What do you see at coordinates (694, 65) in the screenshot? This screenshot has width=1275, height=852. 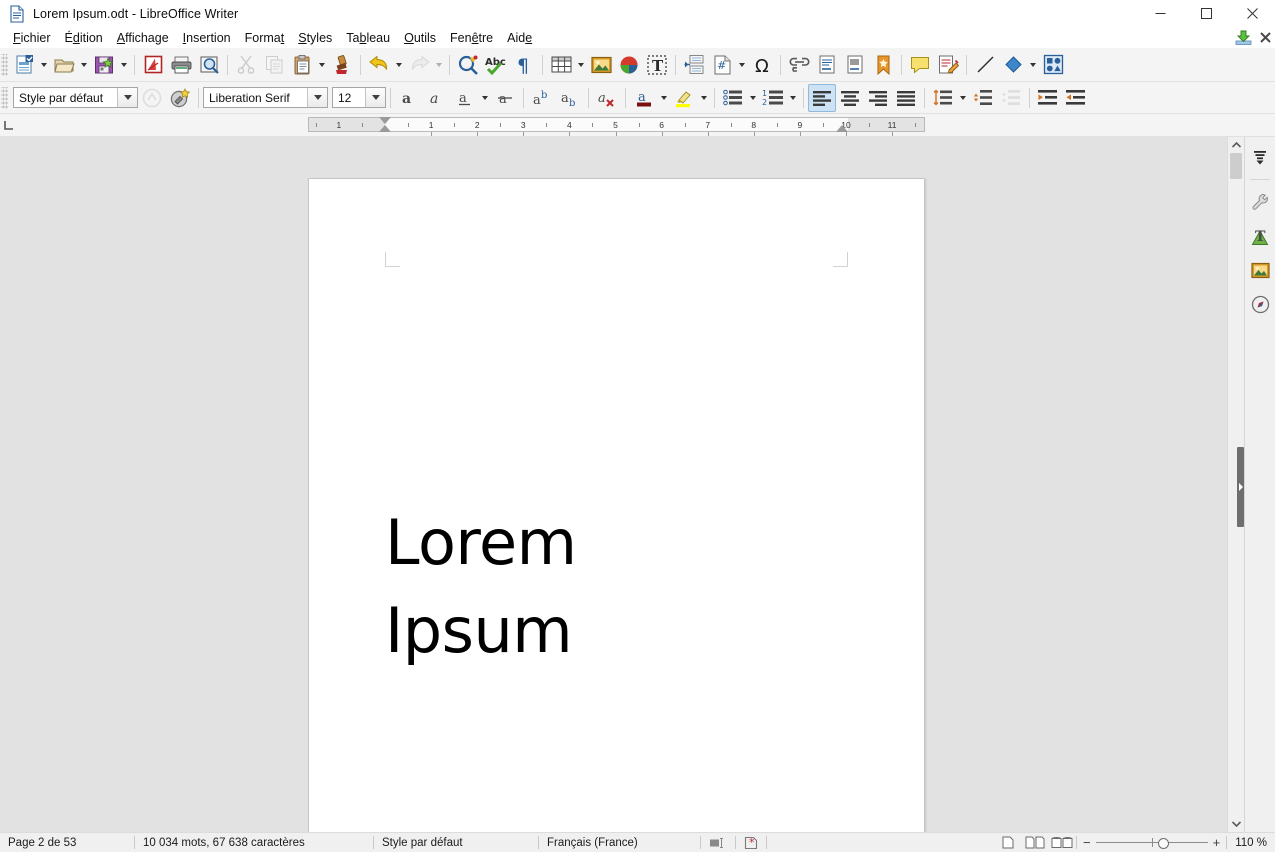 I see `insert-page-break-button` at bounding box center [694, 65].